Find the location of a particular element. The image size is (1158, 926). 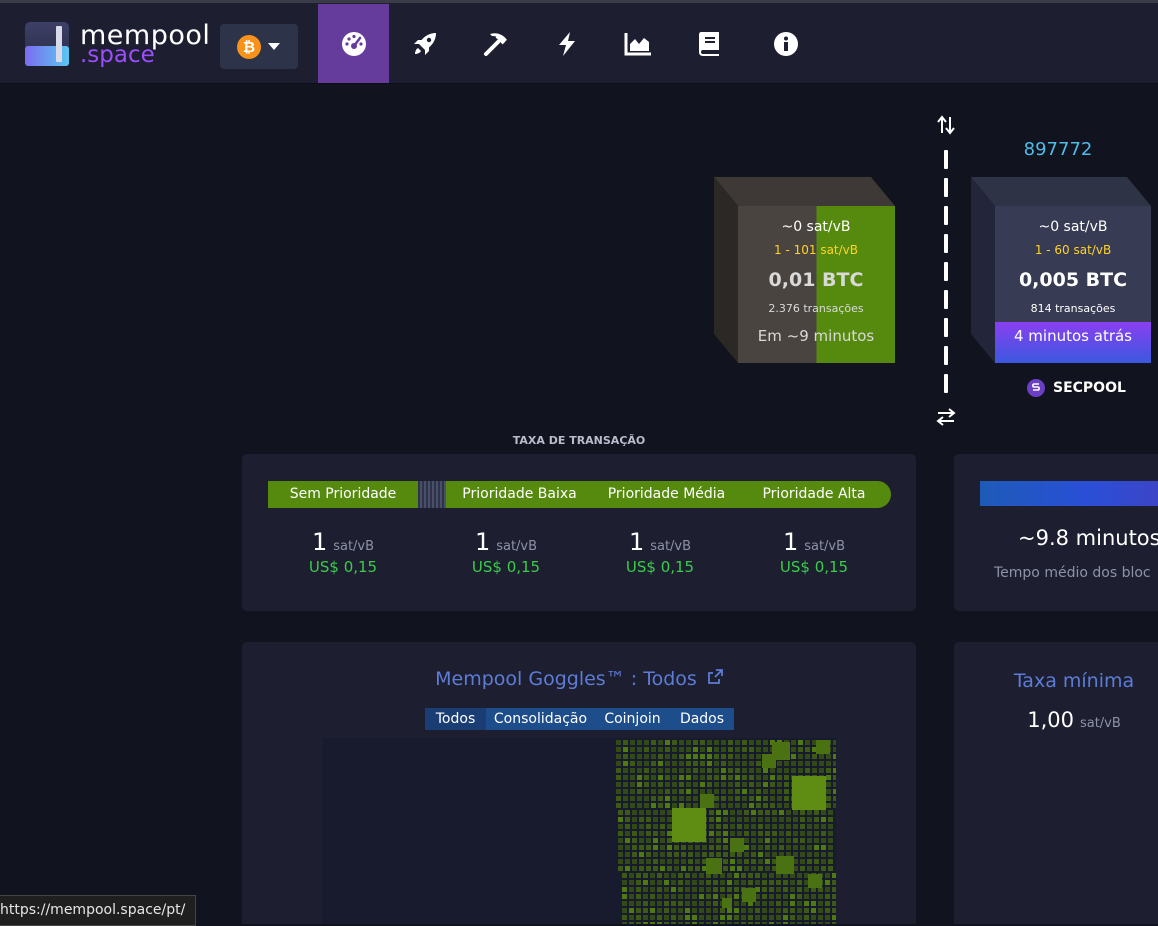

nav-graphs is located at coordinates (637, 43).